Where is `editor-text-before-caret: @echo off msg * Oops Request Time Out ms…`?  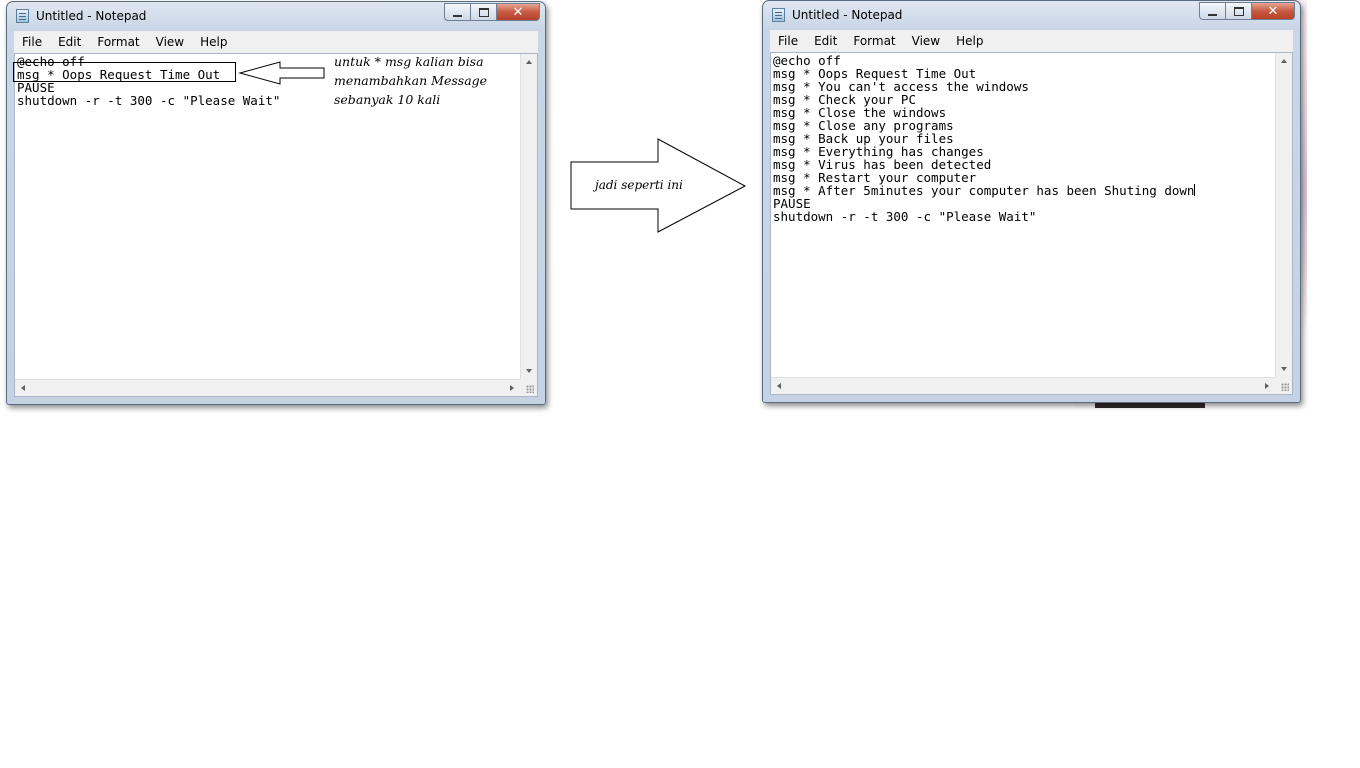 editor-text-before-caret: @echo off msg * Oops Request Time Out ms… is located at coordinates (984, 125).